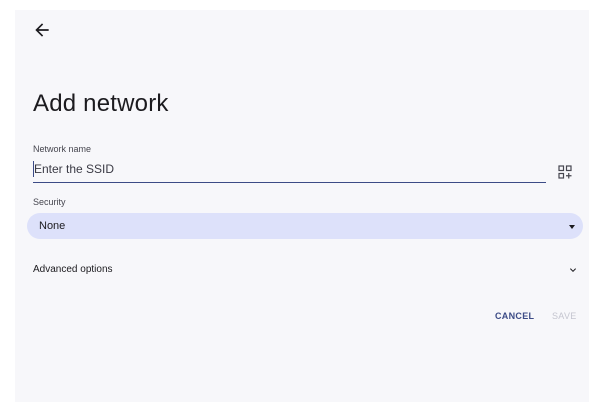  Describe the element at coordinates (62, 149) in the screenshot. I see `network-name-label: Network name` at that location.